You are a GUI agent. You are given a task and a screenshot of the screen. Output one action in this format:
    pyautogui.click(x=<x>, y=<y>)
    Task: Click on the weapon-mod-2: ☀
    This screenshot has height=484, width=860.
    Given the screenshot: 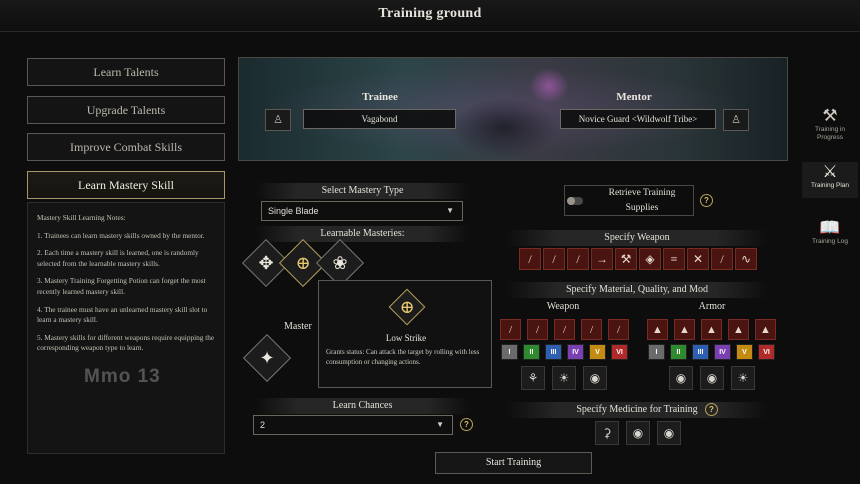 What is the action you would take?
    pyautogui.click(x=564, y=378)
    